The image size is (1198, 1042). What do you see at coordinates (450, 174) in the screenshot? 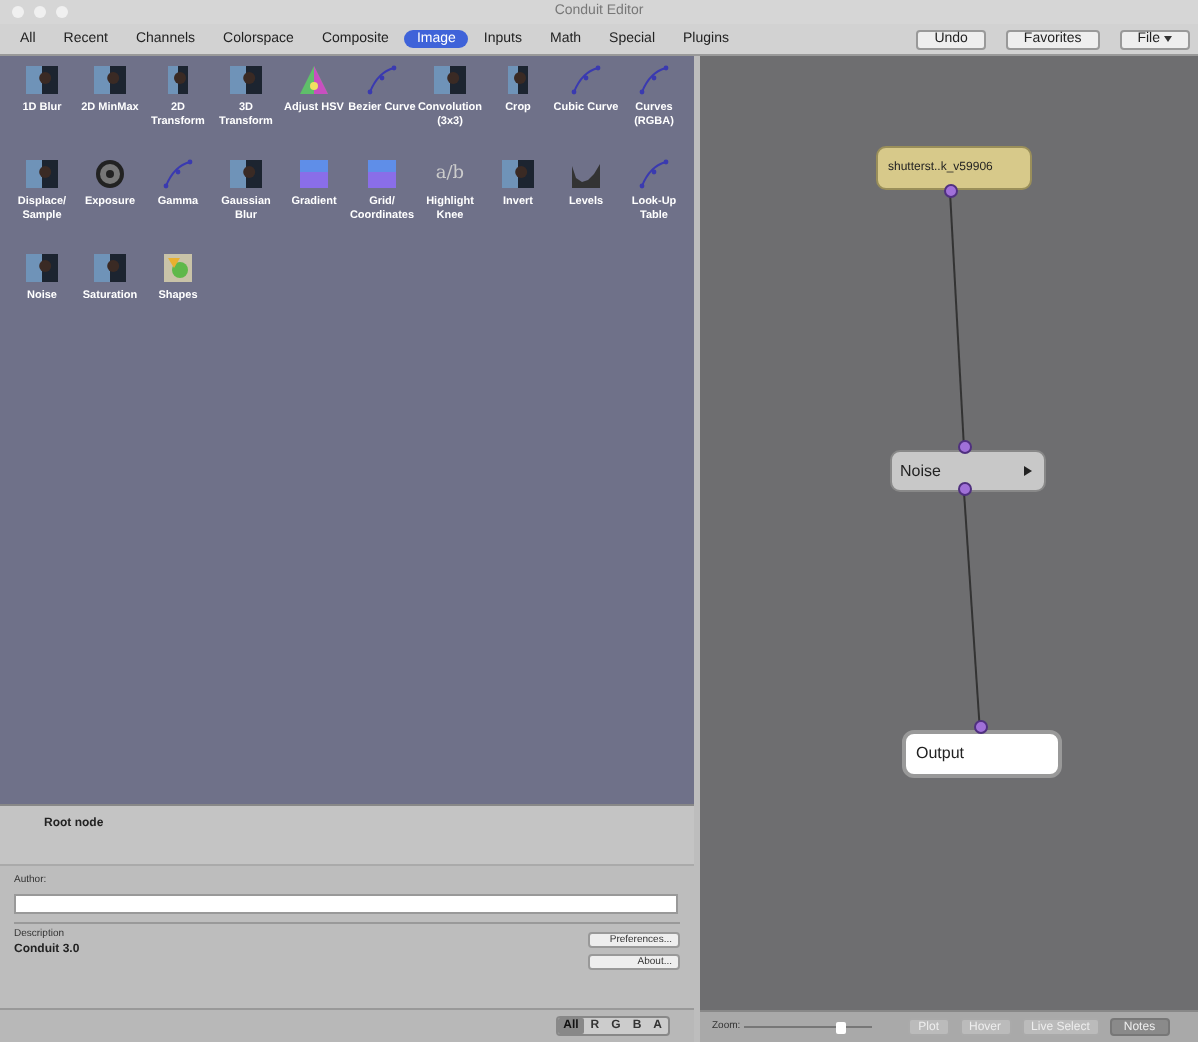
I see `glyph-icon: a/b` at bounding box center [450, 174].